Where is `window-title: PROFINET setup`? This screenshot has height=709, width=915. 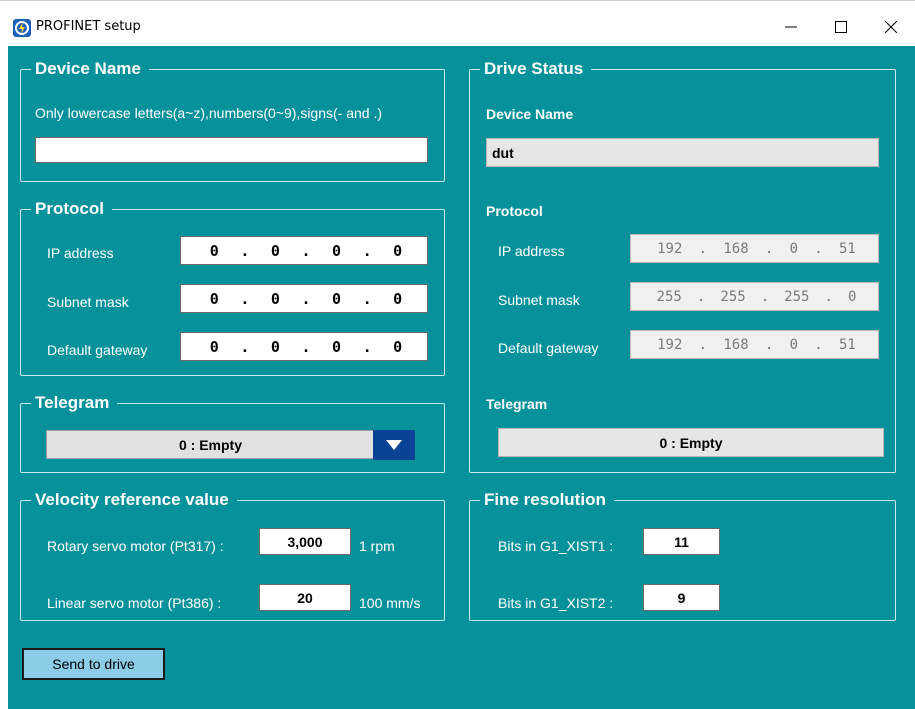
window-title: PROFINET setup is located at coordinates (88, 26).